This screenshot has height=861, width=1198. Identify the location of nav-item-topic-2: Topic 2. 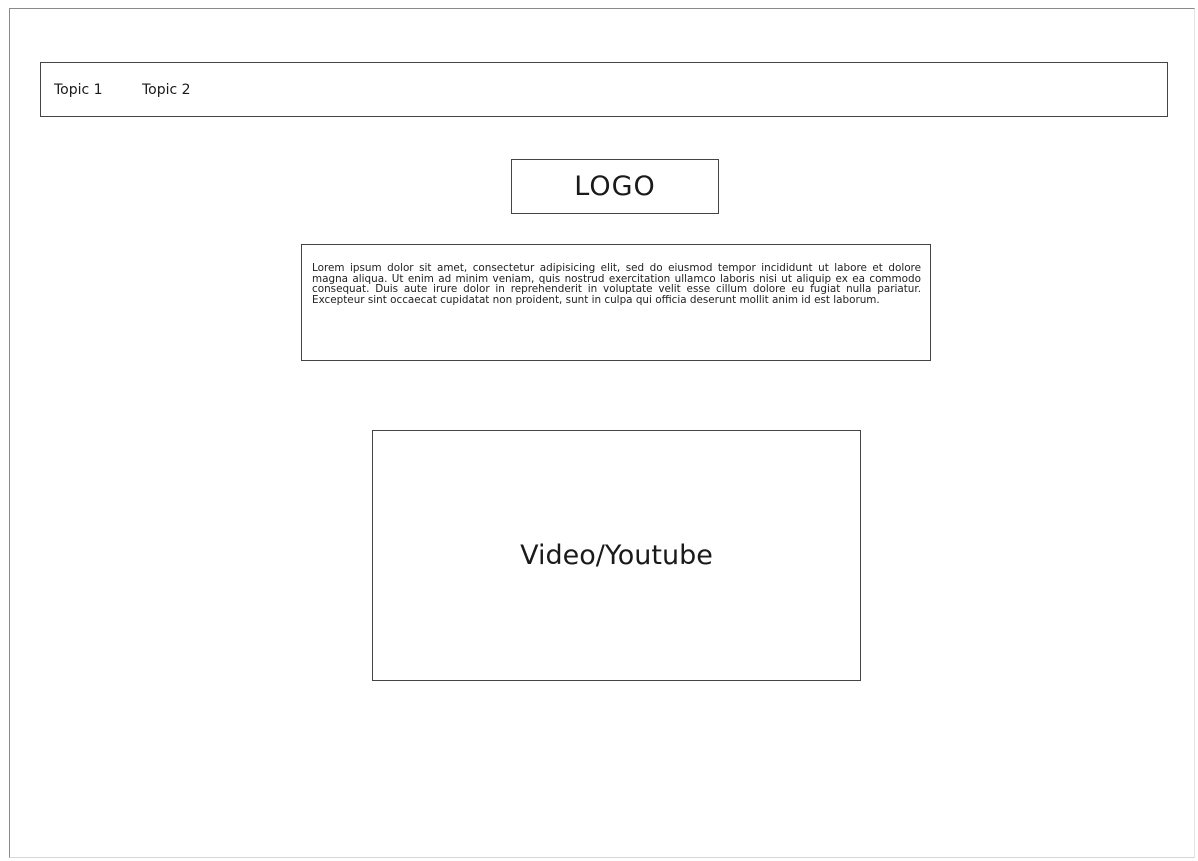
(166, 90).